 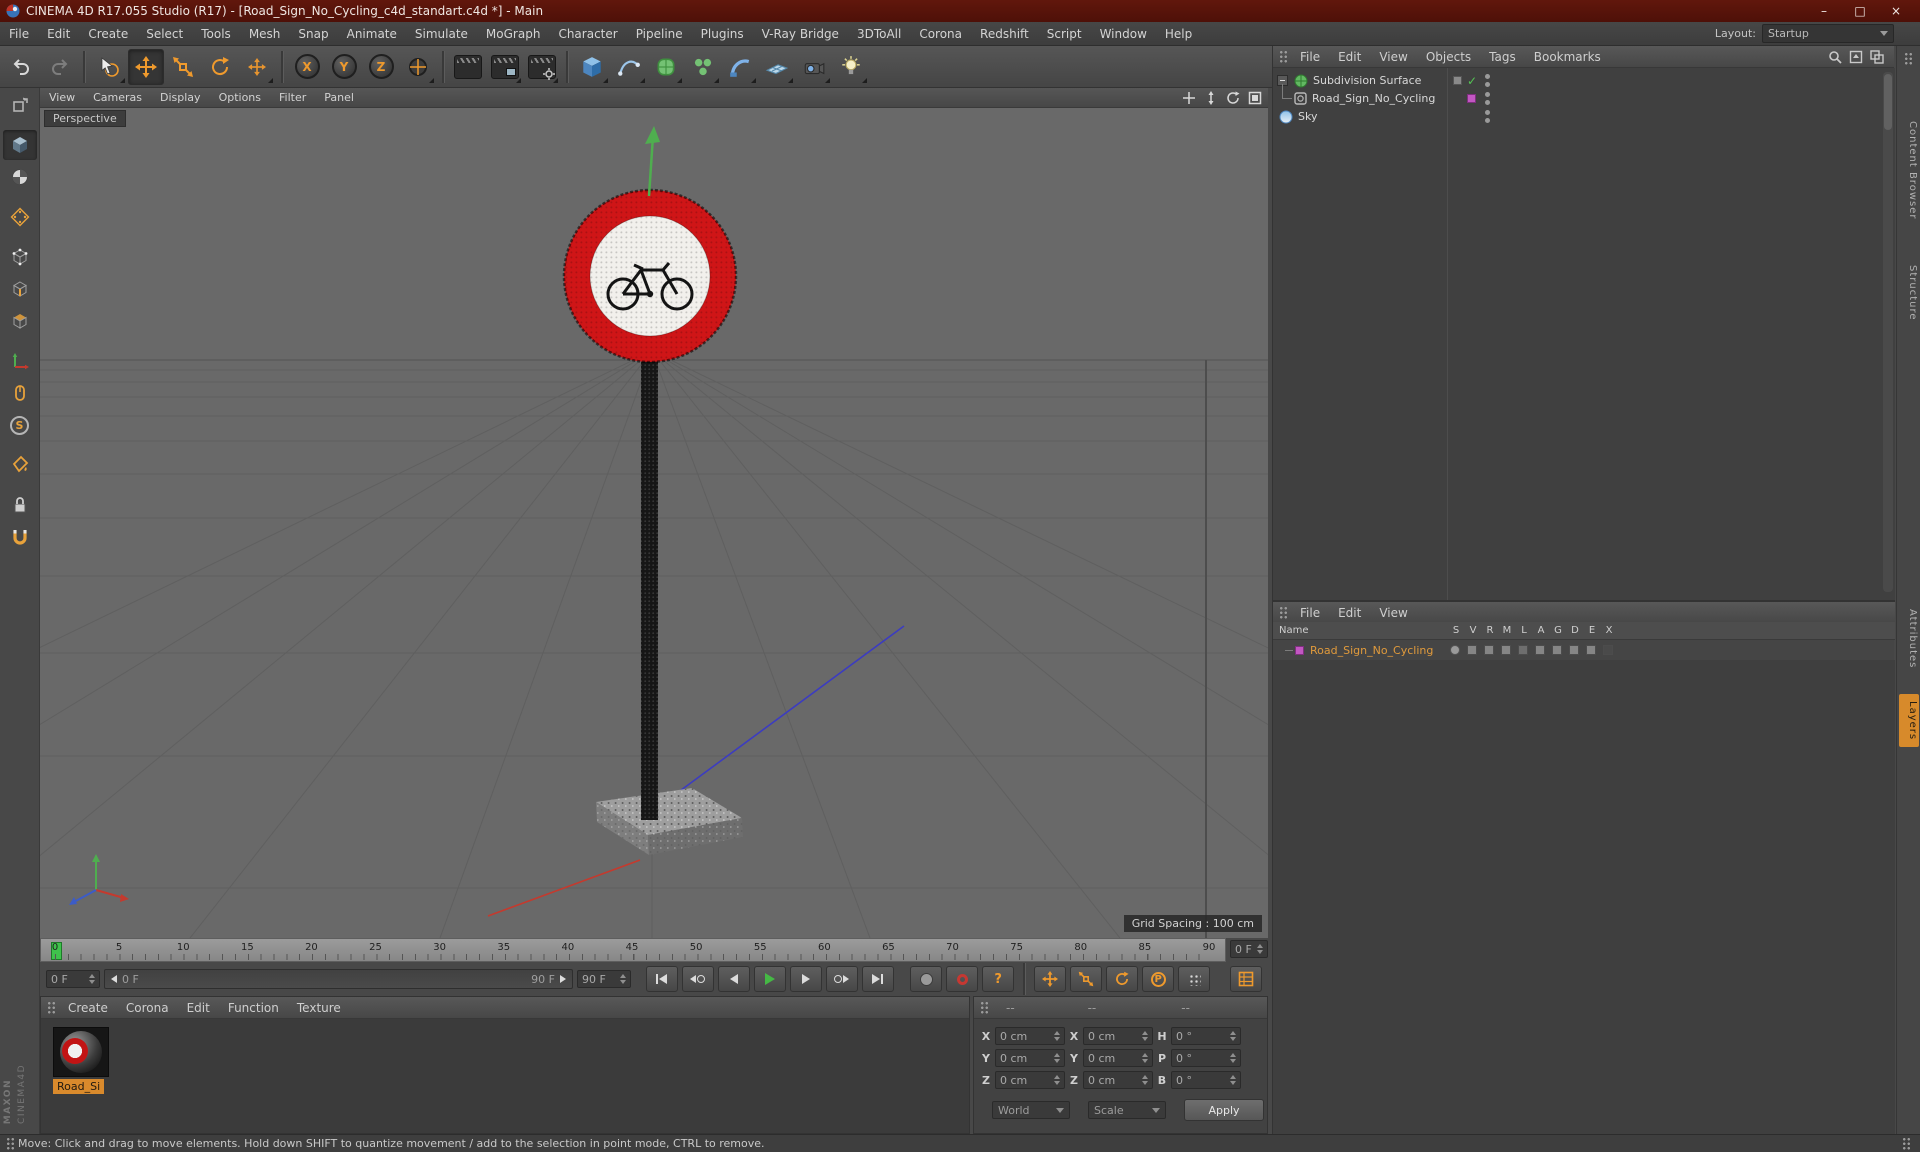 I want to click on menu-help: Help, so click(x=1178, y=34).